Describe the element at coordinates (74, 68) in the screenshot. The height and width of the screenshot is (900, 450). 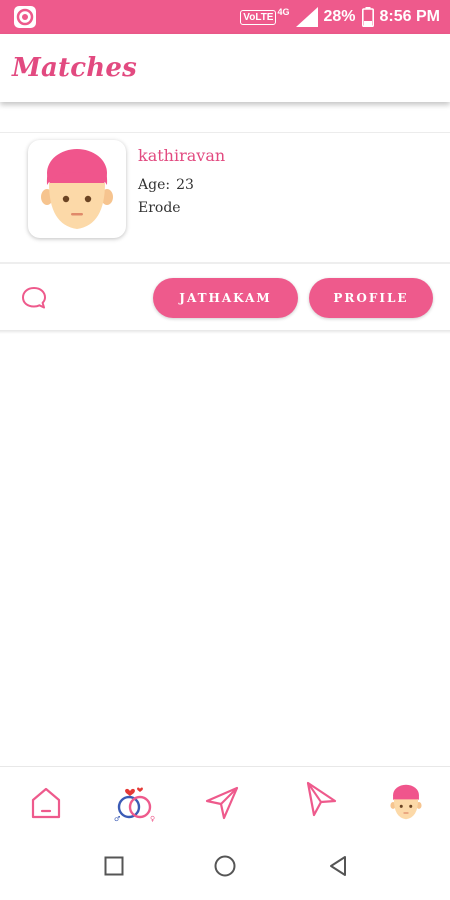
I see `page-title: Matches` at that location.